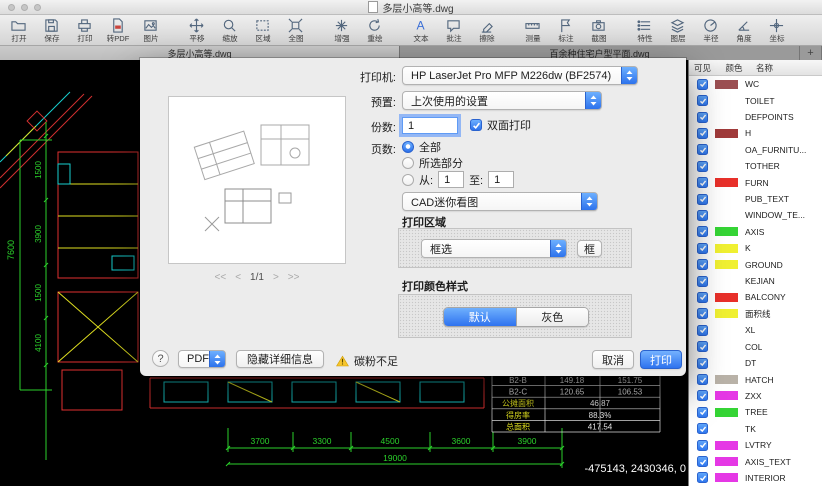  What do you see at coordinates (755, 330) in the screenshot?
I see `layer-row: XL` at bounding box center [755, 330].